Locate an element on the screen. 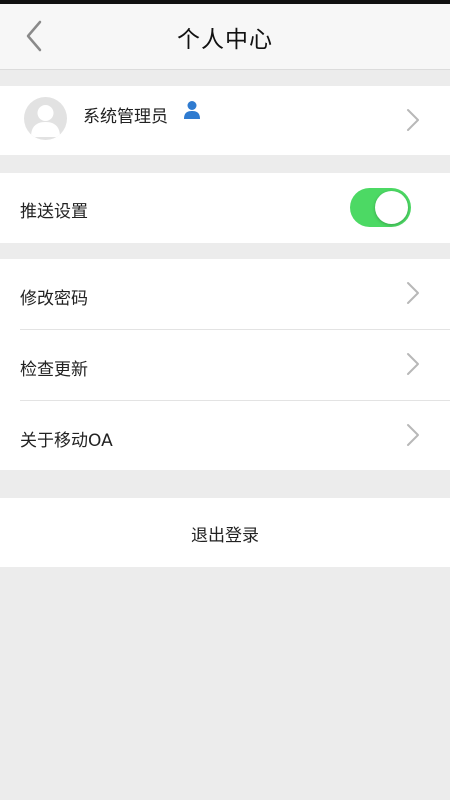 The width and height of the screenshot is (450, 800). push-settings-toggle is located at coordinates (380, 207).